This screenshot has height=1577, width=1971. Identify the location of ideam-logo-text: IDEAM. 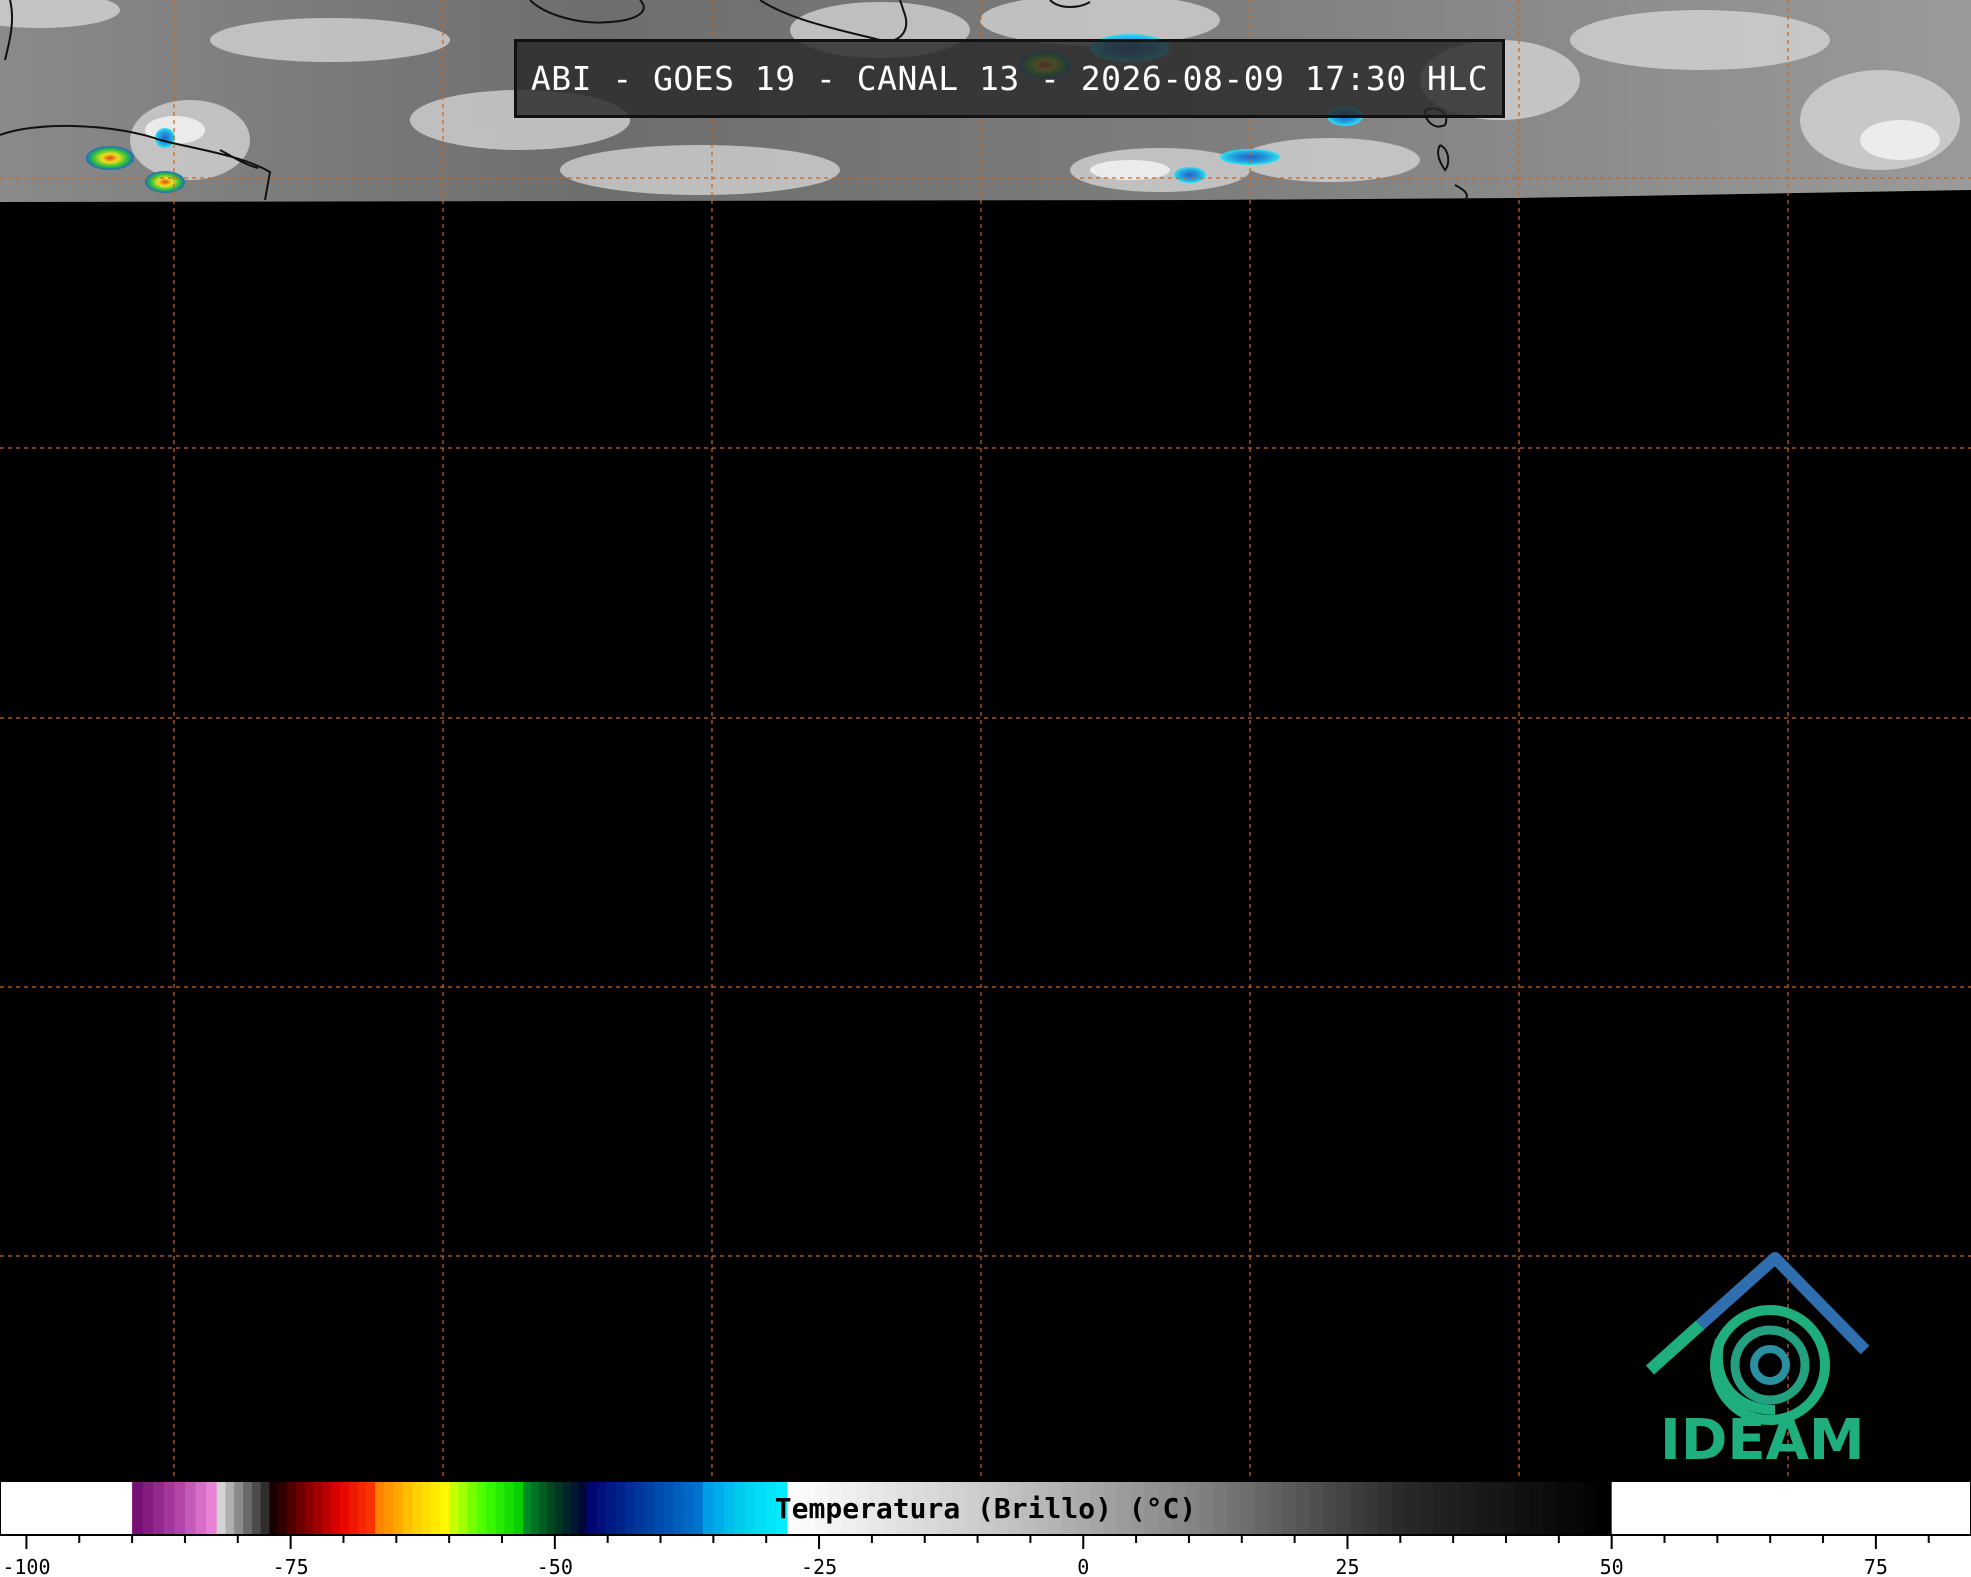
(1762, 1440).